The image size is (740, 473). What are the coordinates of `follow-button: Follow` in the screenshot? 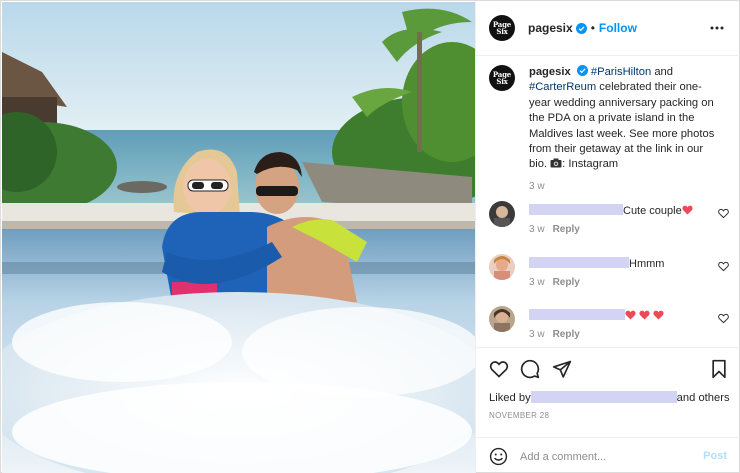 It's located at (618, 28).